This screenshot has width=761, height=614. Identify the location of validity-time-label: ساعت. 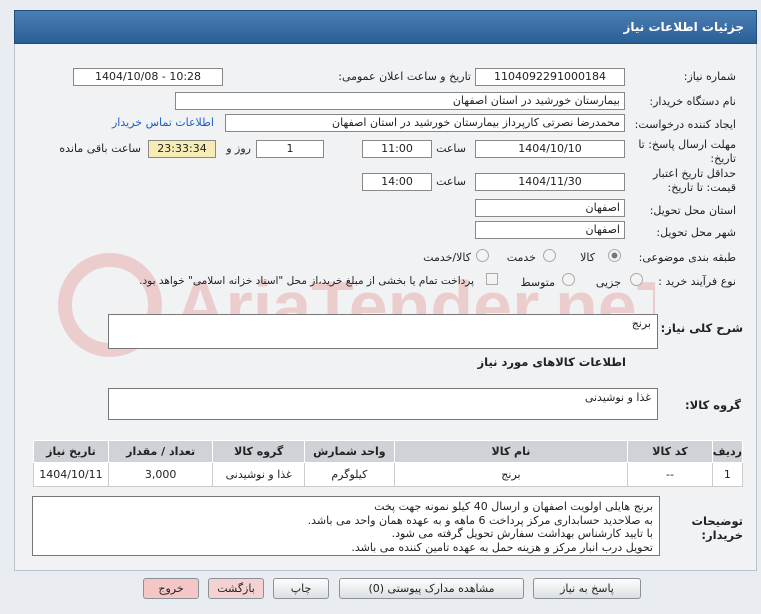
(451, 181).